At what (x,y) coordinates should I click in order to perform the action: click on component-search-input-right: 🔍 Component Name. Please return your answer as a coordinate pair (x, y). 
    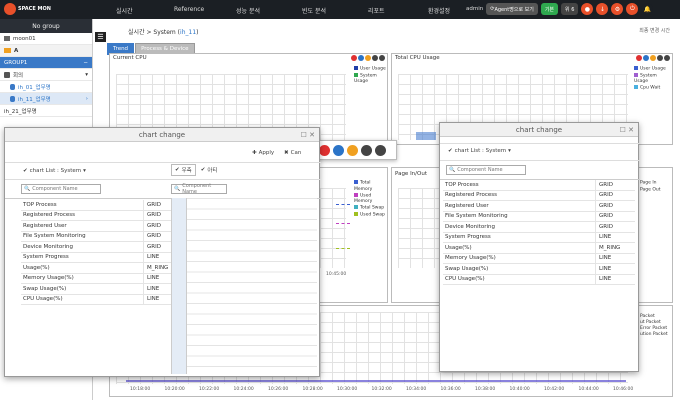
    Looking at the image, I should click on (199, 189).